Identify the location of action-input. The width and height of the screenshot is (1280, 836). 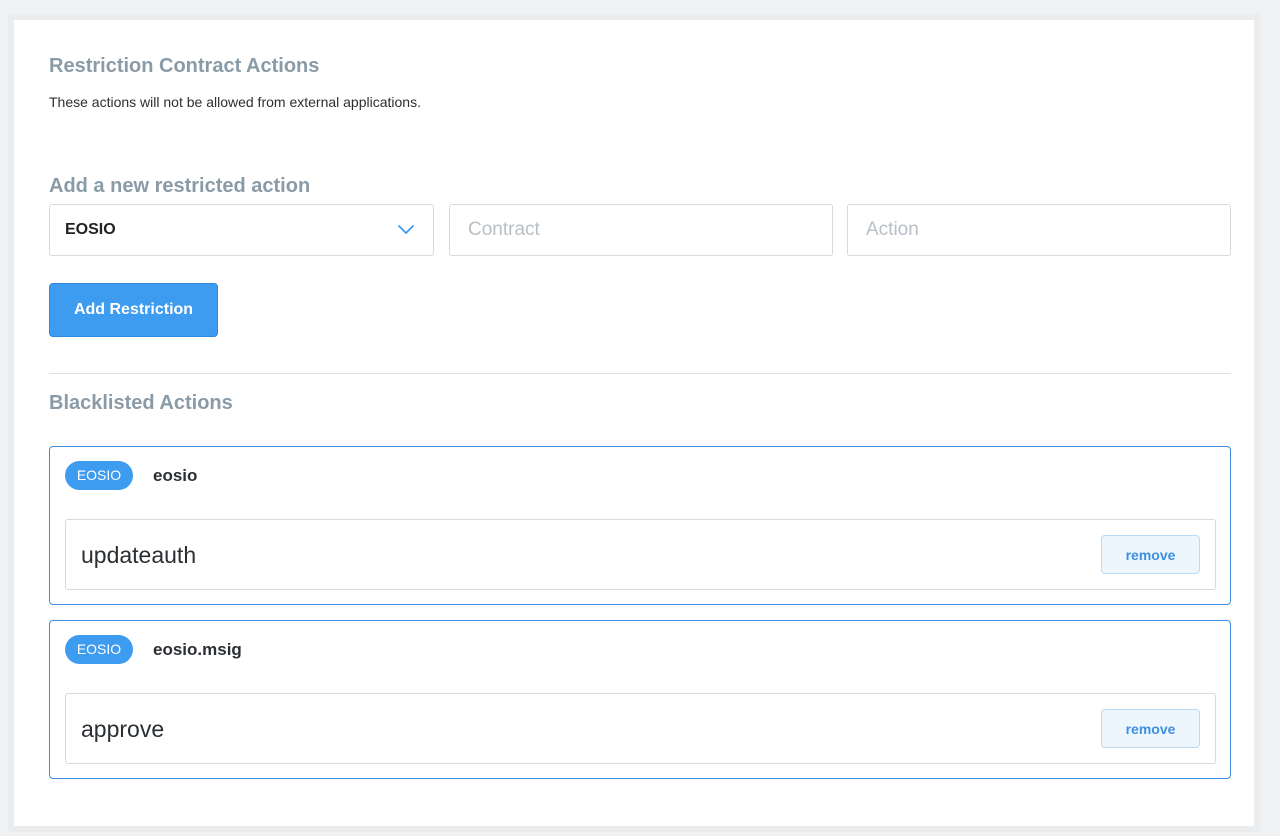
(1039, 230).